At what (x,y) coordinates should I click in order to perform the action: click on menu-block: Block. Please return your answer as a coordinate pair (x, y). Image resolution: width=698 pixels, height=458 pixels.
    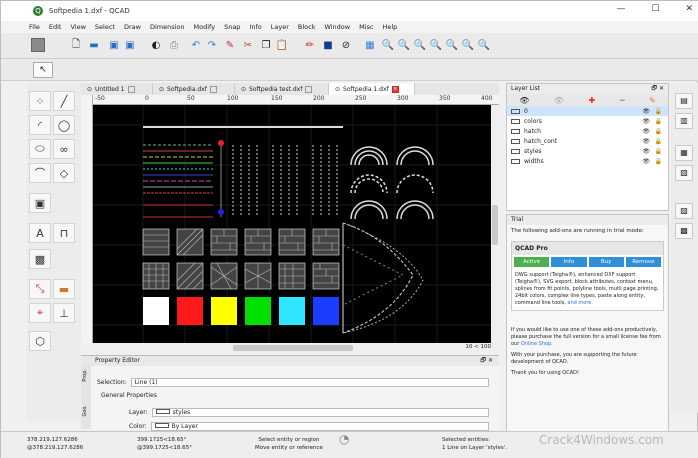
    Looking at the image, I should click on (307, 27).